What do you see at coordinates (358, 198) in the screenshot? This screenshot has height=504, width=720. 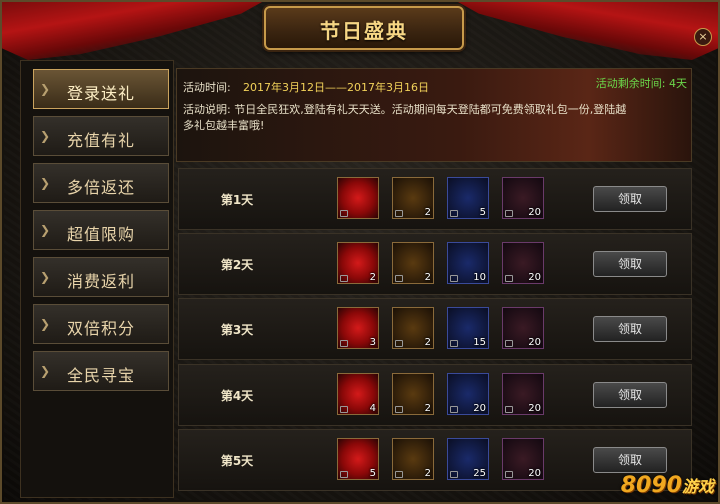 I see `treasure-seal-icon` at bounding box center [358, 198].